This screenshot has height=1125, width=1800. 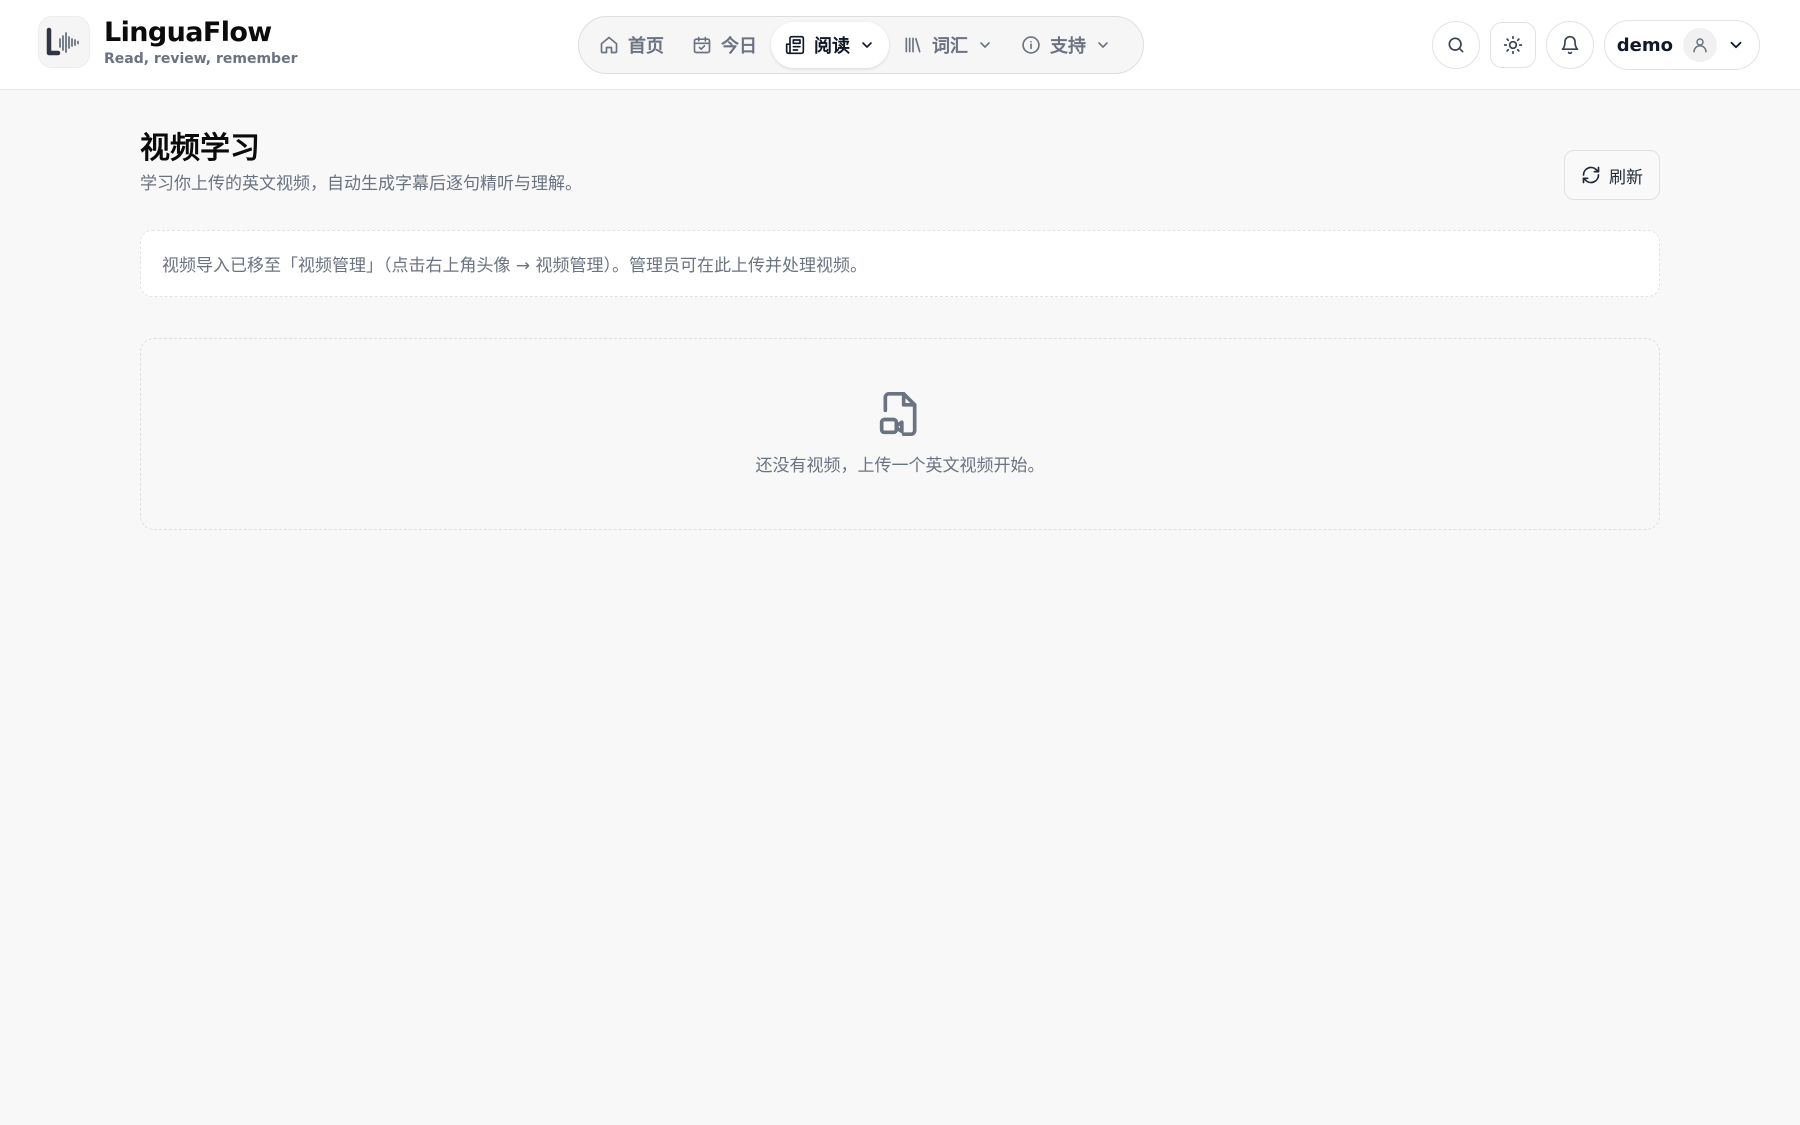 I want to click on main-nav: 首页 今日 阅读 词汇 支持, so click(x=861, y=45).